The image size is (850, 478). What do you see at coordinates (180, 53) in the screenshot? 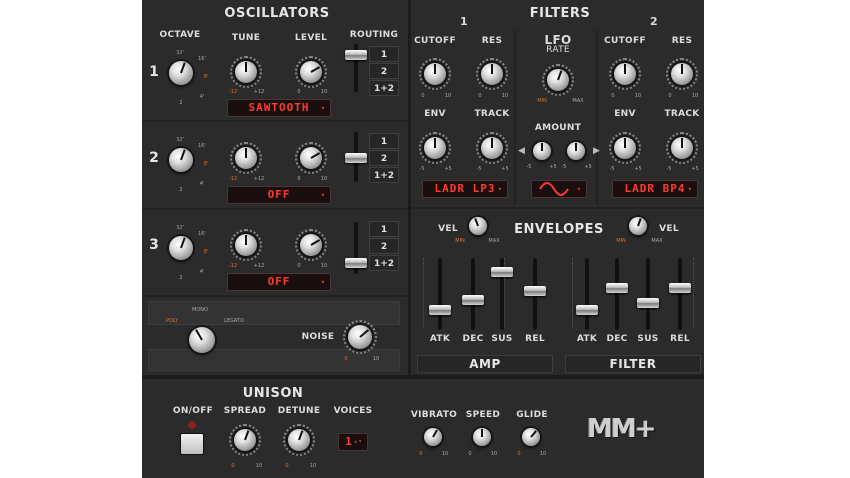
I see `osc1-octave-mark-32: 32'` at bounding box center [180, 53].